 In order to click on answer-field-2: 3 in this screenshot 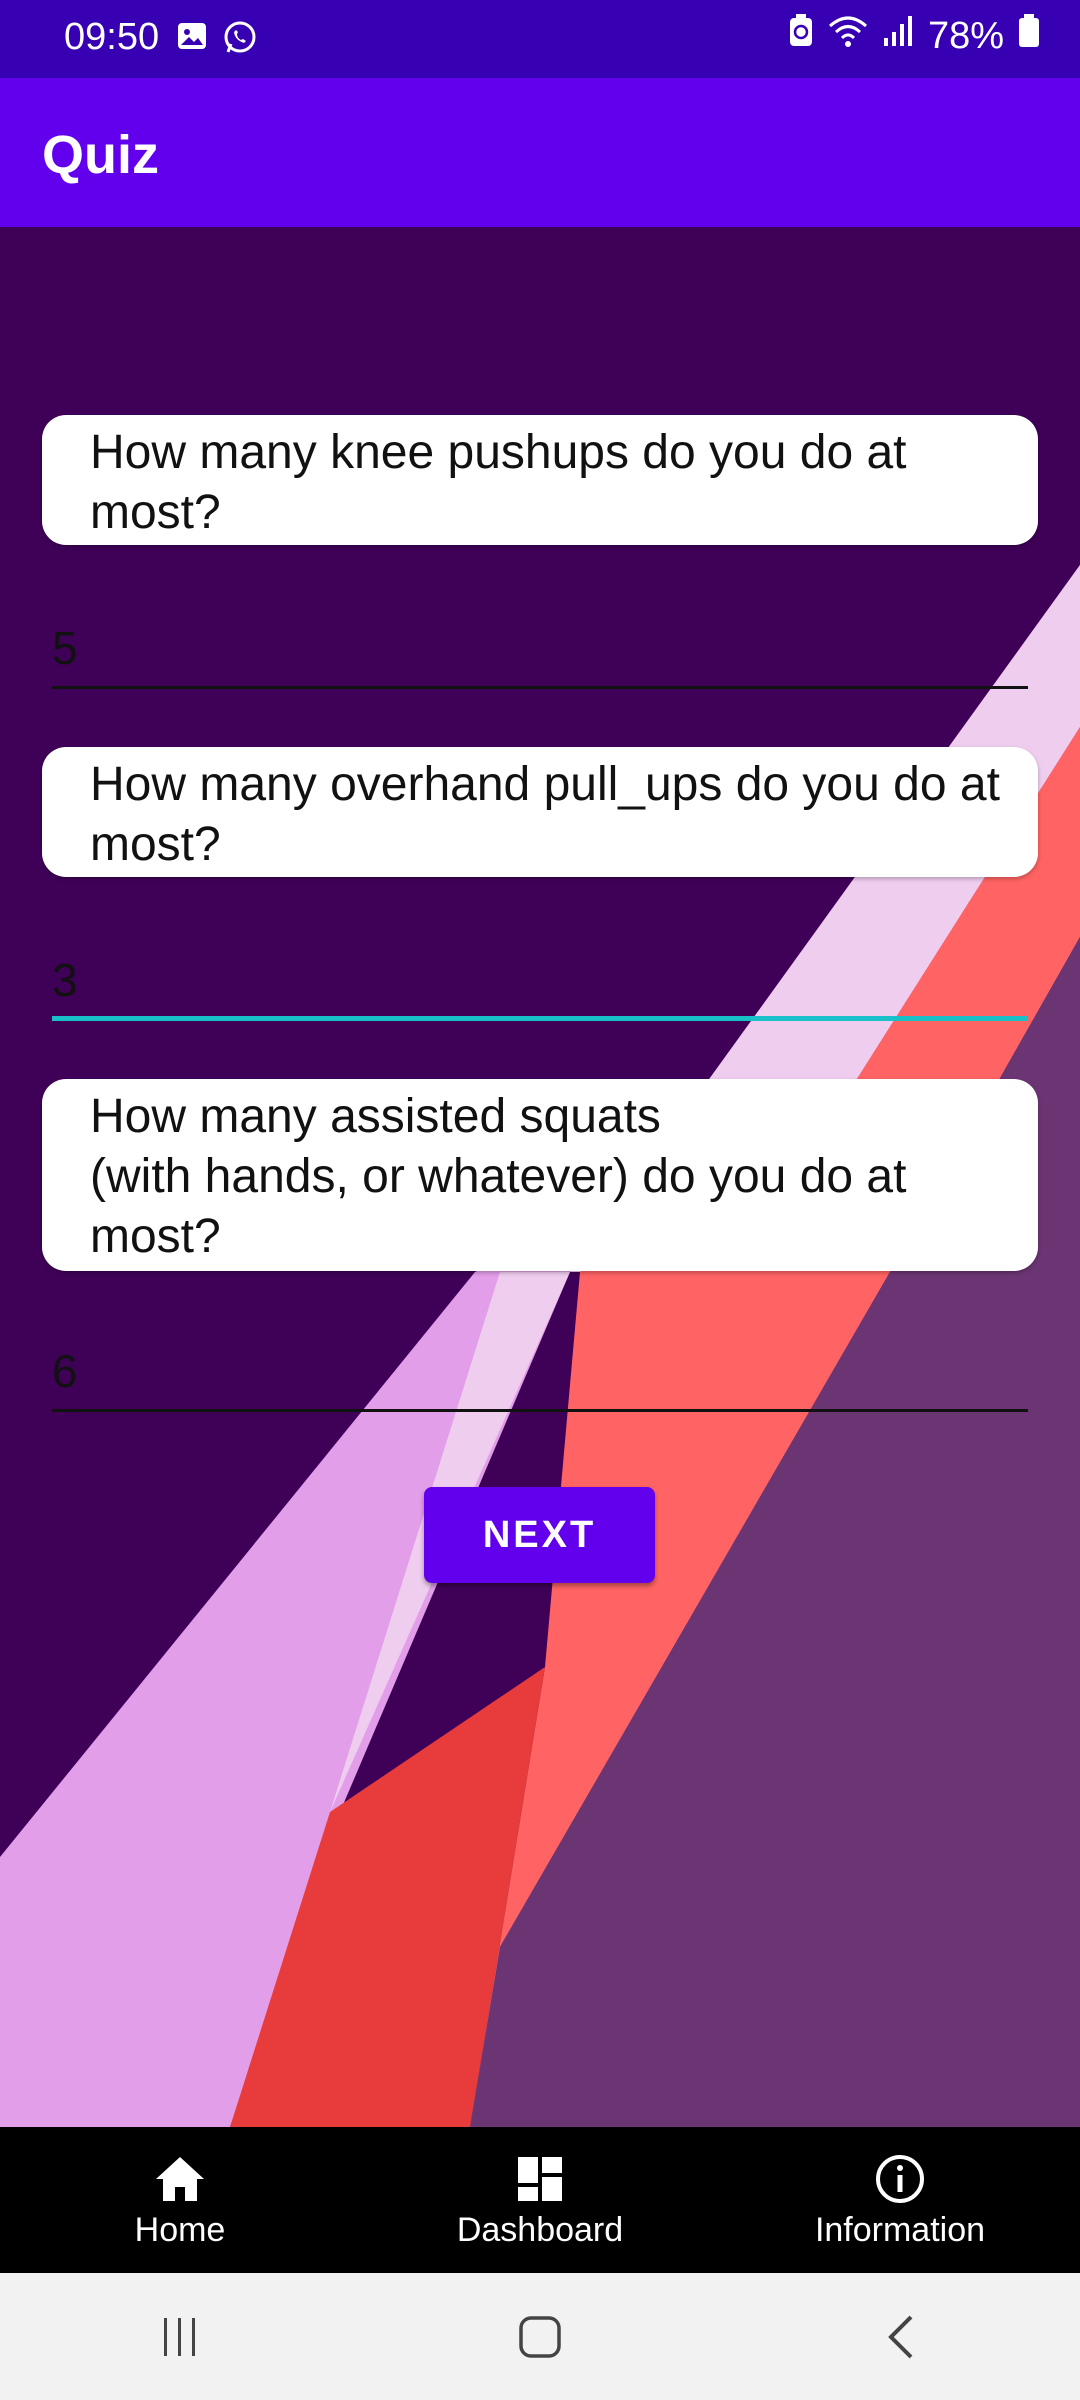, I will do `click(540, 985)`.